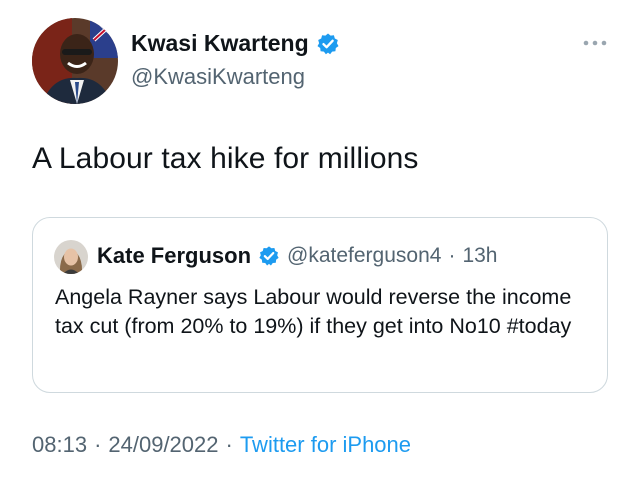 This screenshot has width=640, height=486. Describe the element at coordinates (225, 158) in the screenshot. I see `tweet-text: A Labour tax hike for millions` at that location.